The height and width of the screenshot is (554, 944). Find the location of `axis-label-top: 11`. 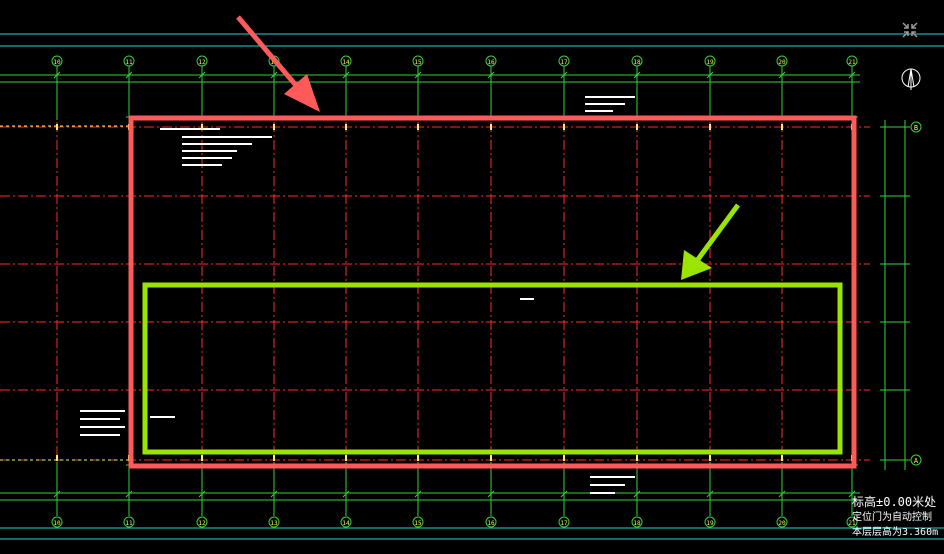

axis-label-top: 11 is located at coordinates (129, 62).